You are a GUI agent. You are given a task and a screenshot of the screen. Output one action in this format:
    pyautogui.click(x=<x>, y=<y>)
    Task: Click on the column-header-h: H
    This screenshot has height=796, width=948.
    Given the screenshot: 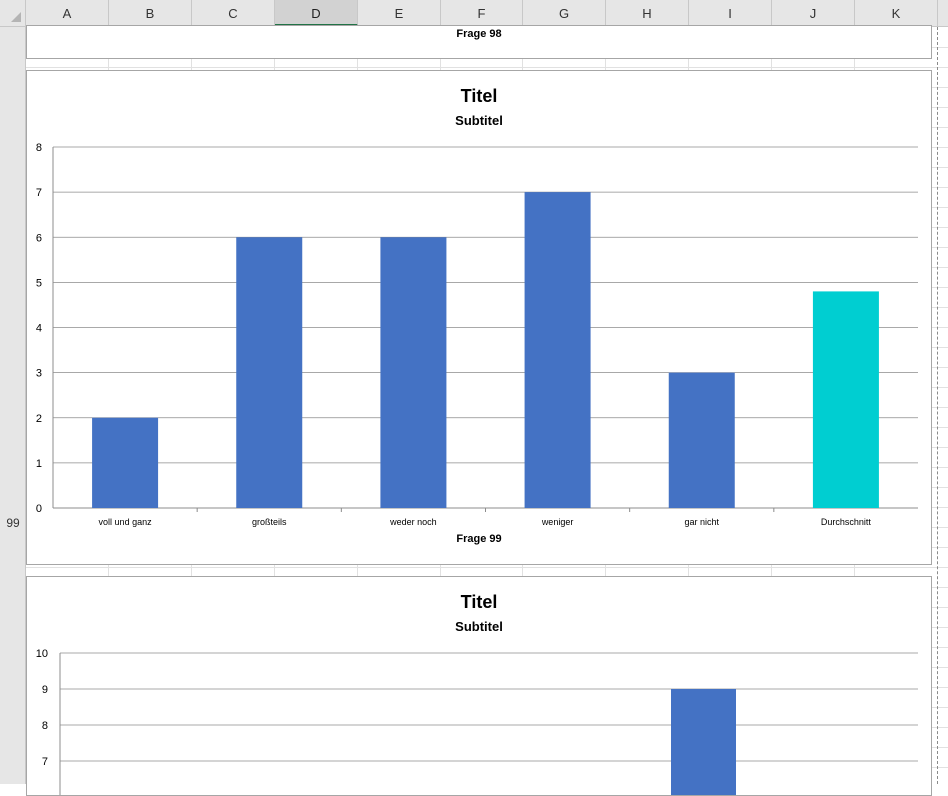 What is the action you would take?
    pyautogui.click(x=647, y=13)
    